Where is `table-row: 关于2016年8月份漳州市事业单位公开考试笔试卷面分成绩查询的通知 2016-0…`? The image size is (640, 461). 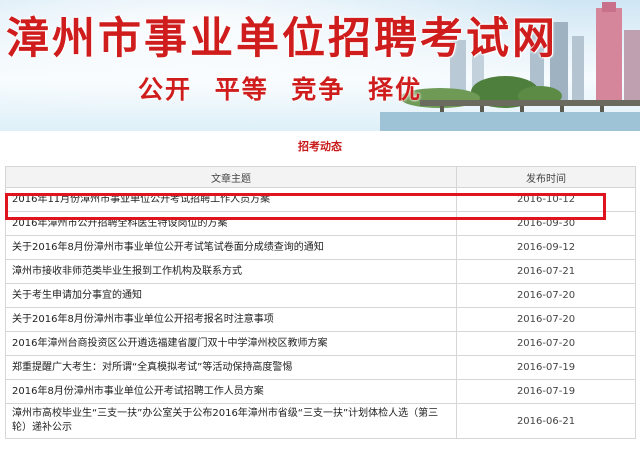
table-row: 关于2016年8月份漳州市事业单位公开考试笔试卷面分成绩查询的通知 2016-0… is located at coordinates (320, 247).